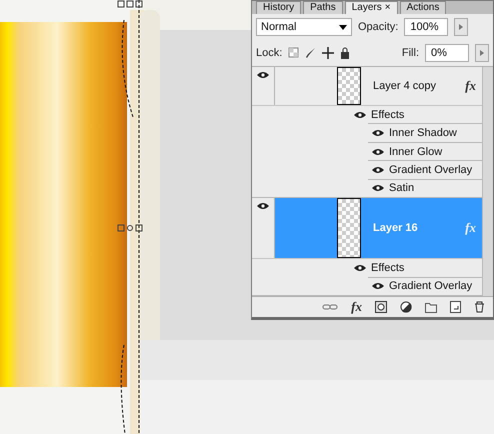  I want to click on panel-tab: Actions, so click(423, 7).